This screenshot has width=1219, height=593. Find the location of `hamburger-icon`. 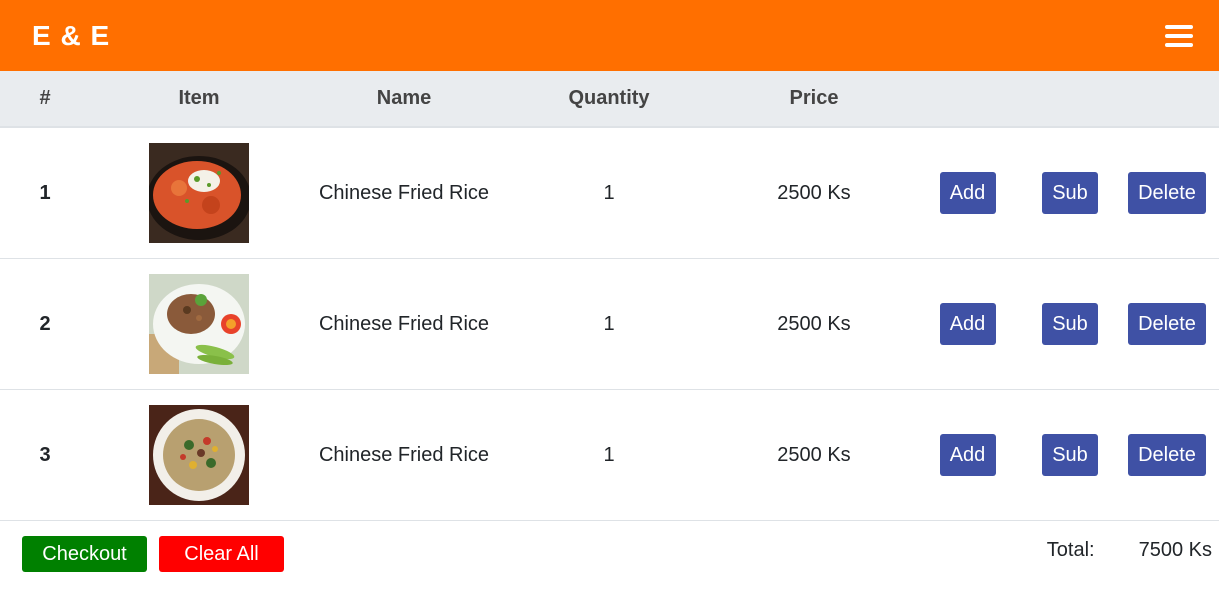

hamburger-icon is located at coordinates (1179, 35).